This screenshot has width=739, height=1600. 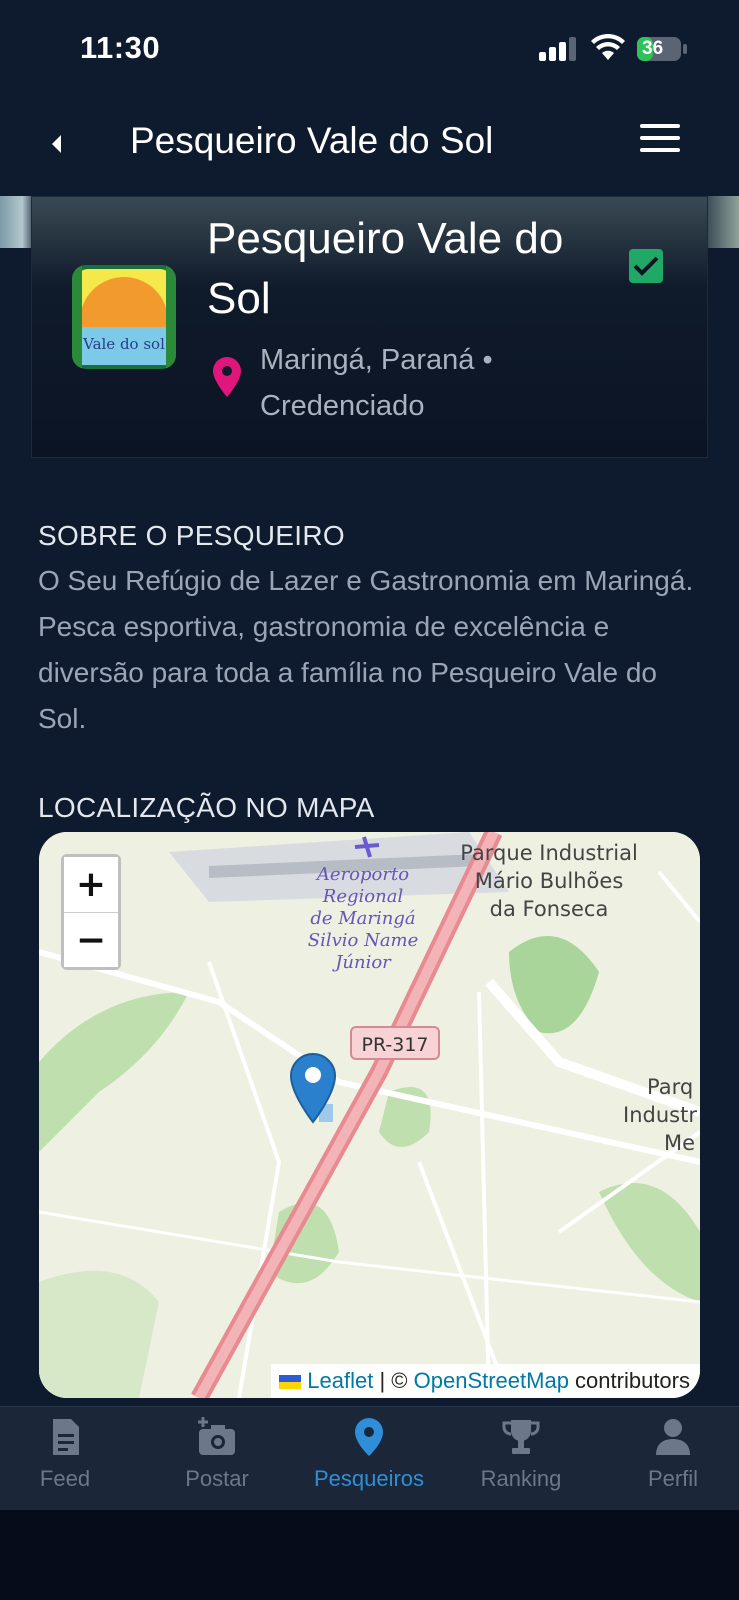 I want to click on menu-button, so click(x=660, y=144).